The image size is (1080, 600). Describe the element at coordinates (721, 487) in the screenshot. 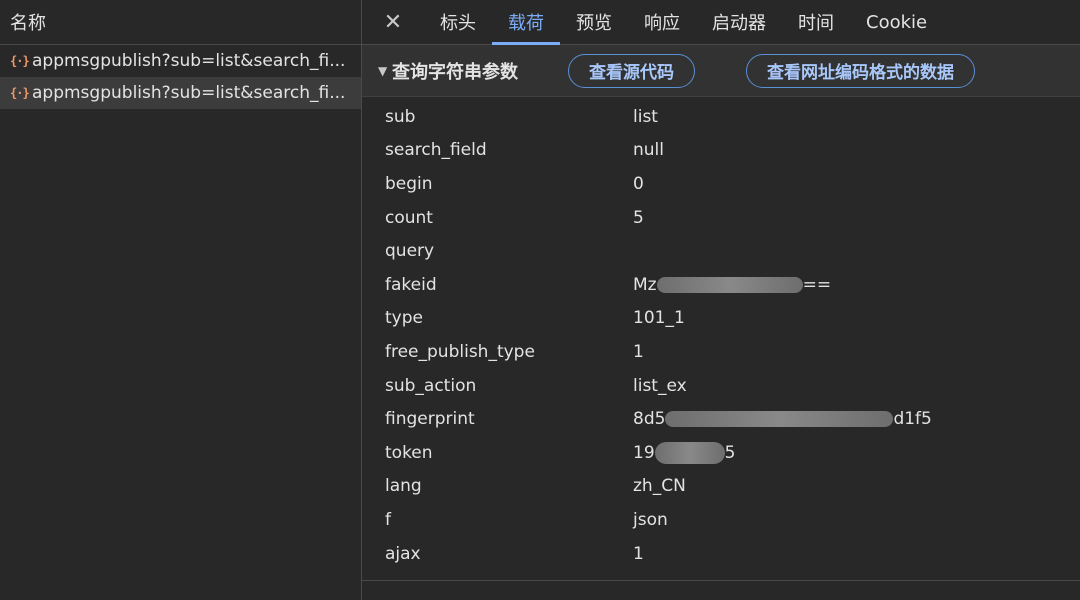

I see `param-row: lang zh_CN` at that location.